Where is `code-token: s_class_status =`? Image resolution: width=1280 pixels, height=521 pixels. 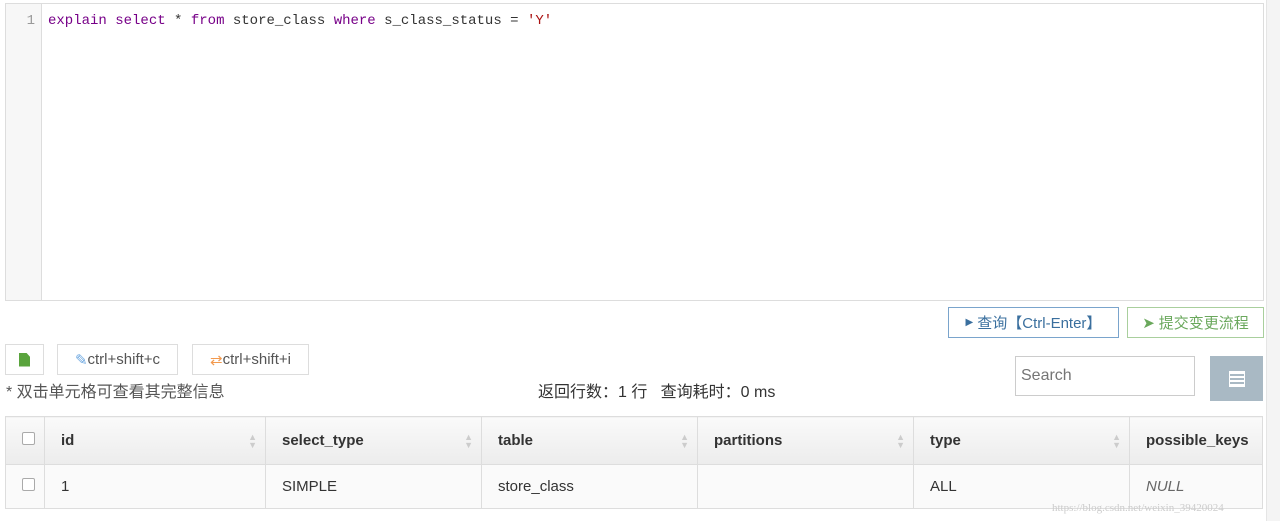 code-token: s_class_status = is located at coordinates (451, 21).